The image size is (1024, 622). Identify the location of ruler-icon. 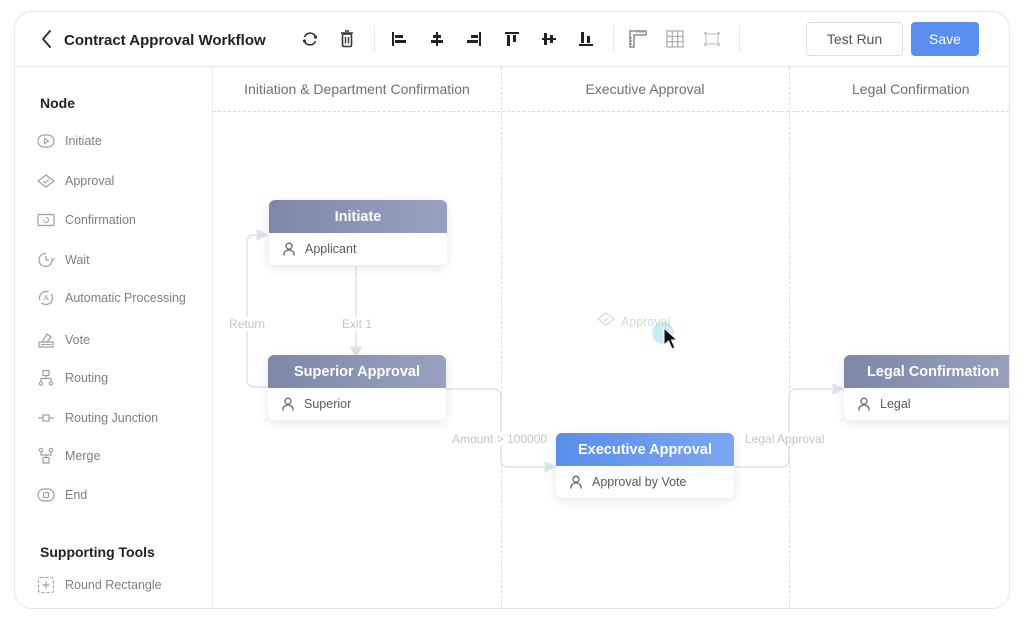
(638, 39).